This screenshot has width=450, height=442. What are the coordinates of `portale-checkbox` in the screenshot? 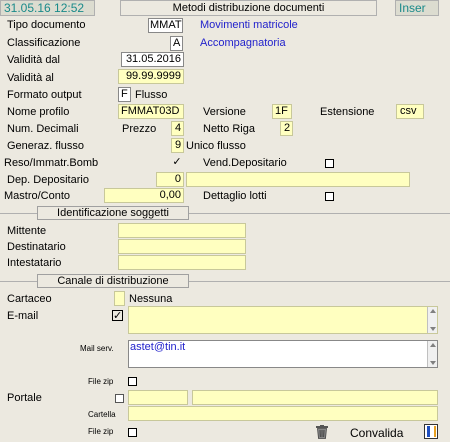 It's located at (119, 398).